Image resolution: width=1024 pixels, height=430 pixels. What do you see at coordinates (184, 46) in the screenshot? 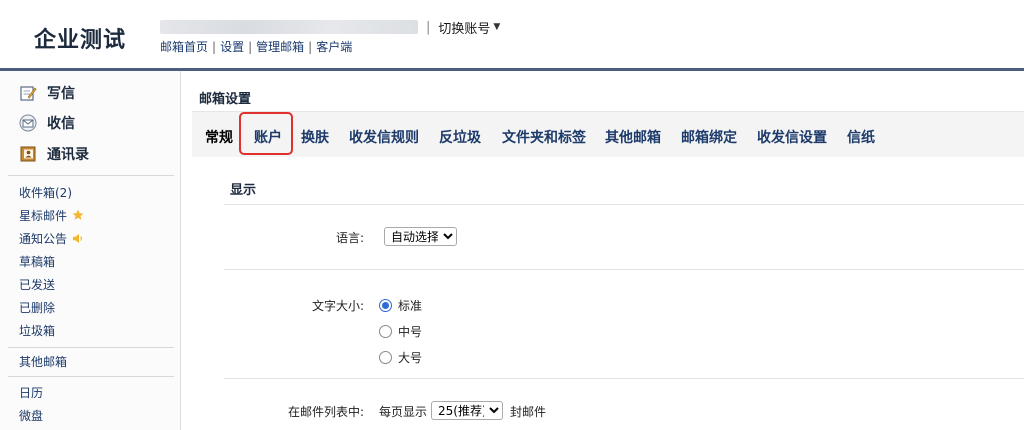
I see `link-mail-home: 邮箱首页` at bounding box center [184, 46].